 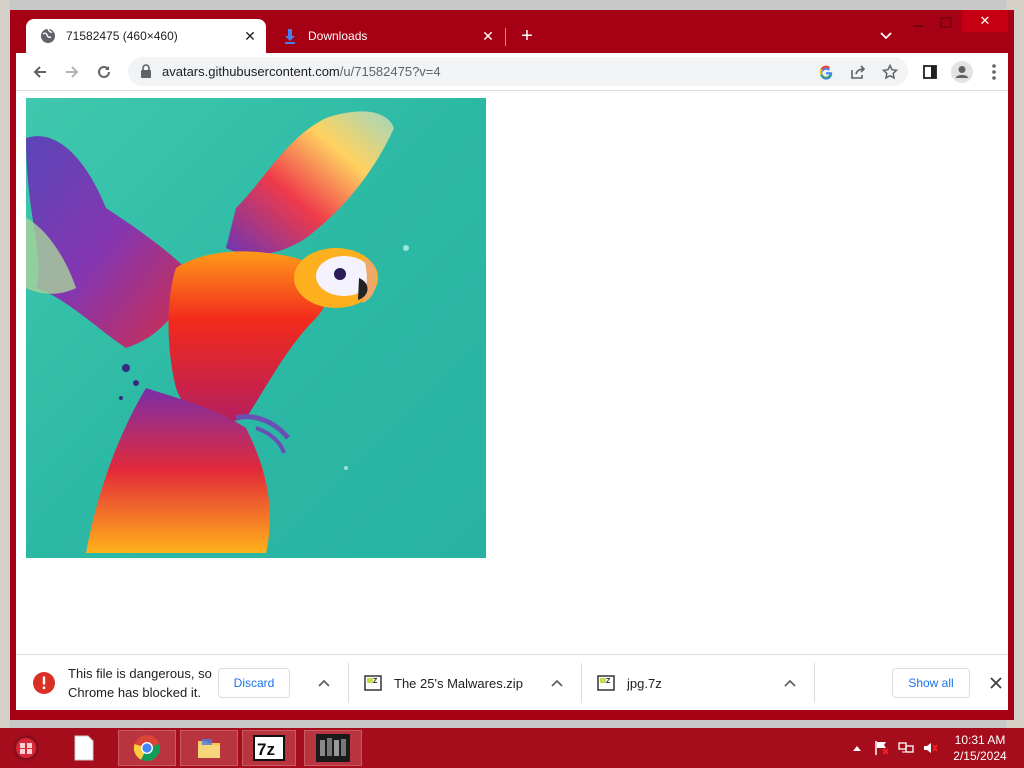 I want to click on lock-icon, so click(x=147, y=71).